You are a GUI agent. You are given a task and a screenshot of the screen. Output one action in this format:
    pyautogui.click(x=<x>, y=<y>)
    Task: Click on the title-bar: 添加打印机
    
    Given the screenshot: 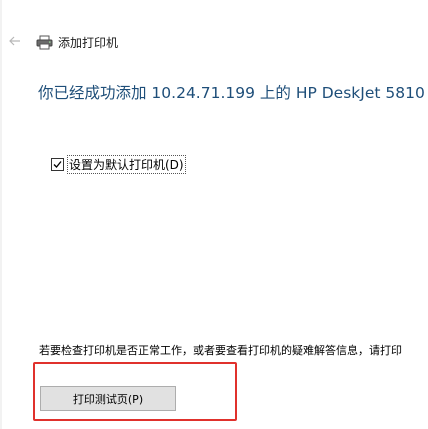 What is the action you would take?
    pyautogui.click(x=77, y=42)
    